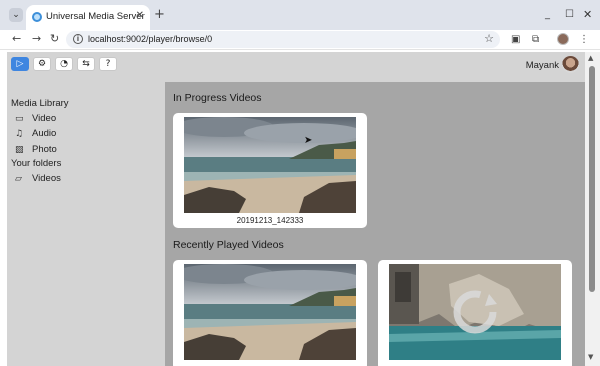 Image resolution: width=600 pixels, height=366 pixels. I want to click on chevron-down-icon: ⌄, so click(16, 15).